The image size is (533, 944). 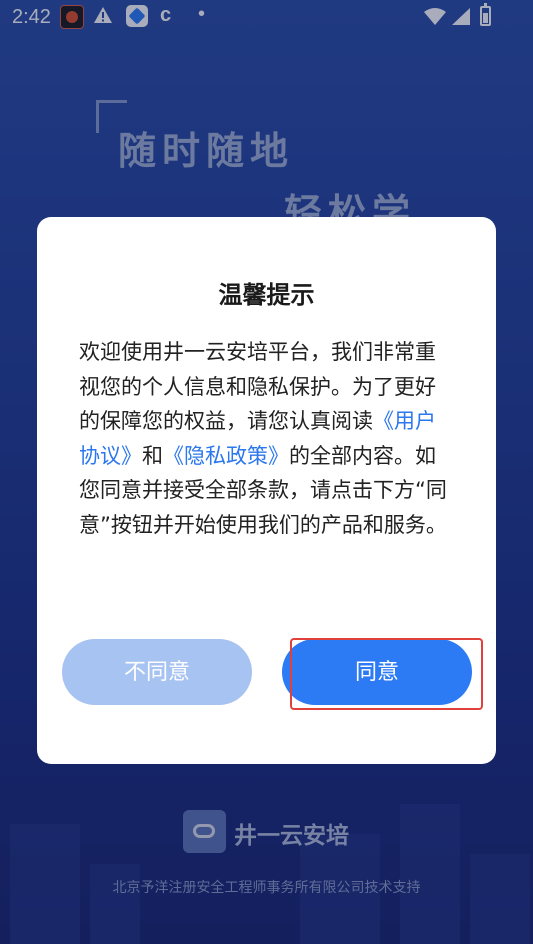 I want to click on body-text-and: 和, so click(x=152, y=455).